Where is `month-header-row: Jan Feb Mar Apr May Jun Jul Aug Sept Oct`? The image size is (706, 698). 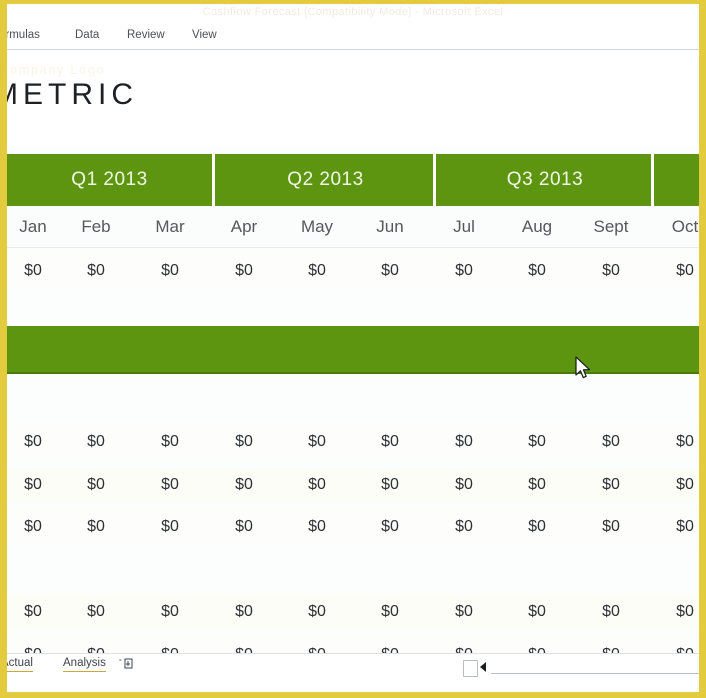 month-header-row: Jan Feb Mar Apr May Jun Jul Aug Sept Oct is located at coordinates (353, 227).